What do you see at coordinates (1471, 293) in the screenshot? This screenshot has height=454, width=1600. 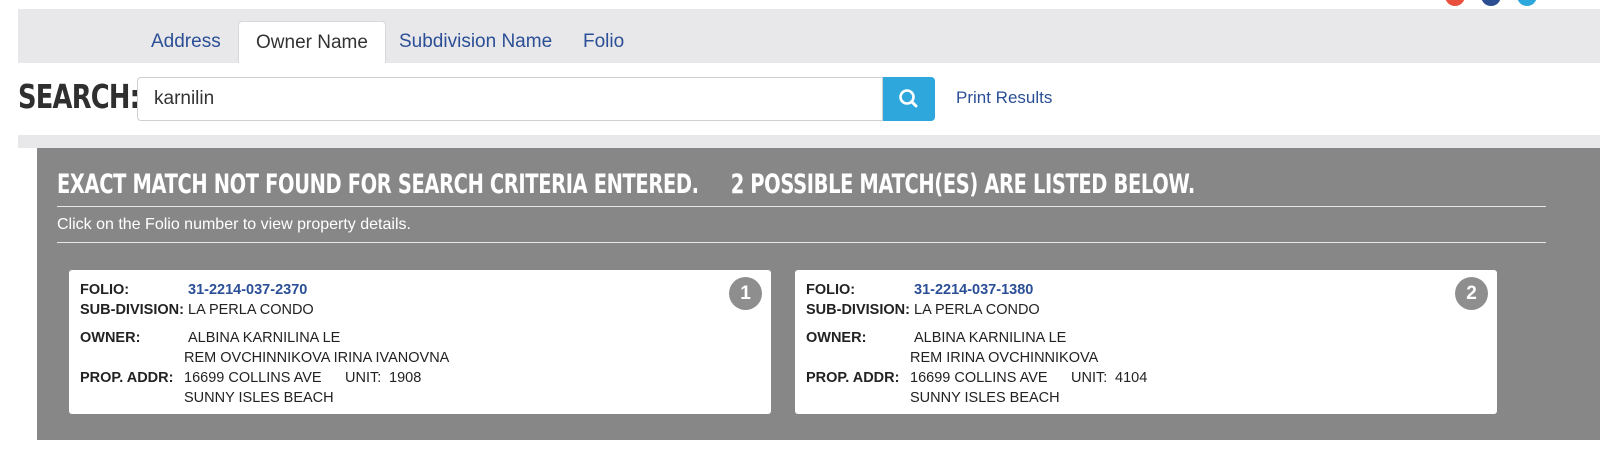 I see `result-number-badge: 2` at bounding box center [1471, 293].